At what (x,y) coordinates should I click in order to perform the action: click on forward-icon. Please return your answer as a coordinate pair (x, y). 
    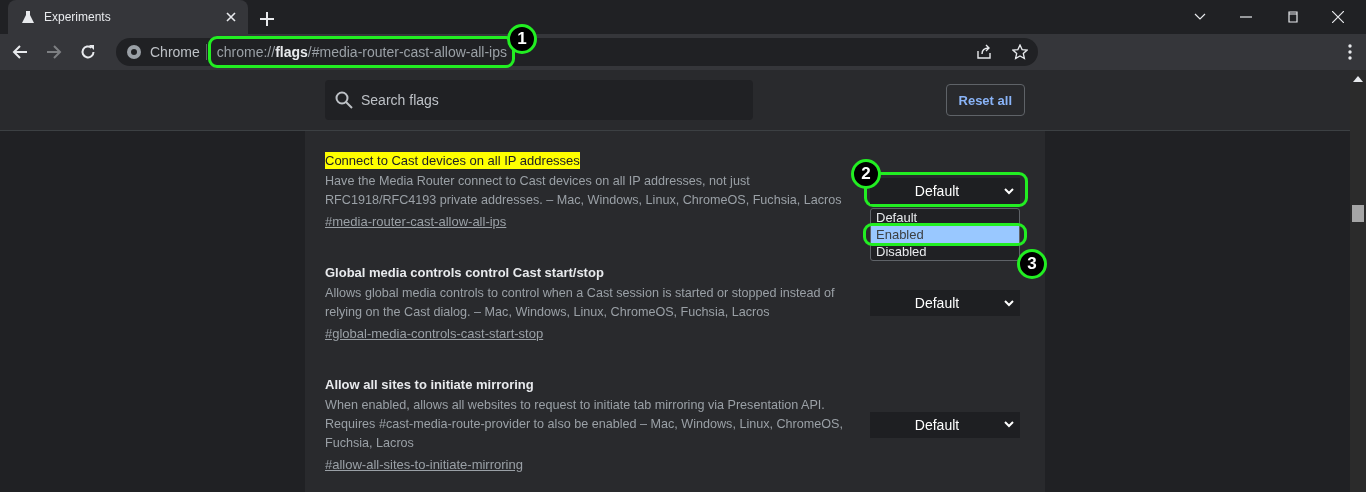
    Looking at the image, I should click on (54, 52).